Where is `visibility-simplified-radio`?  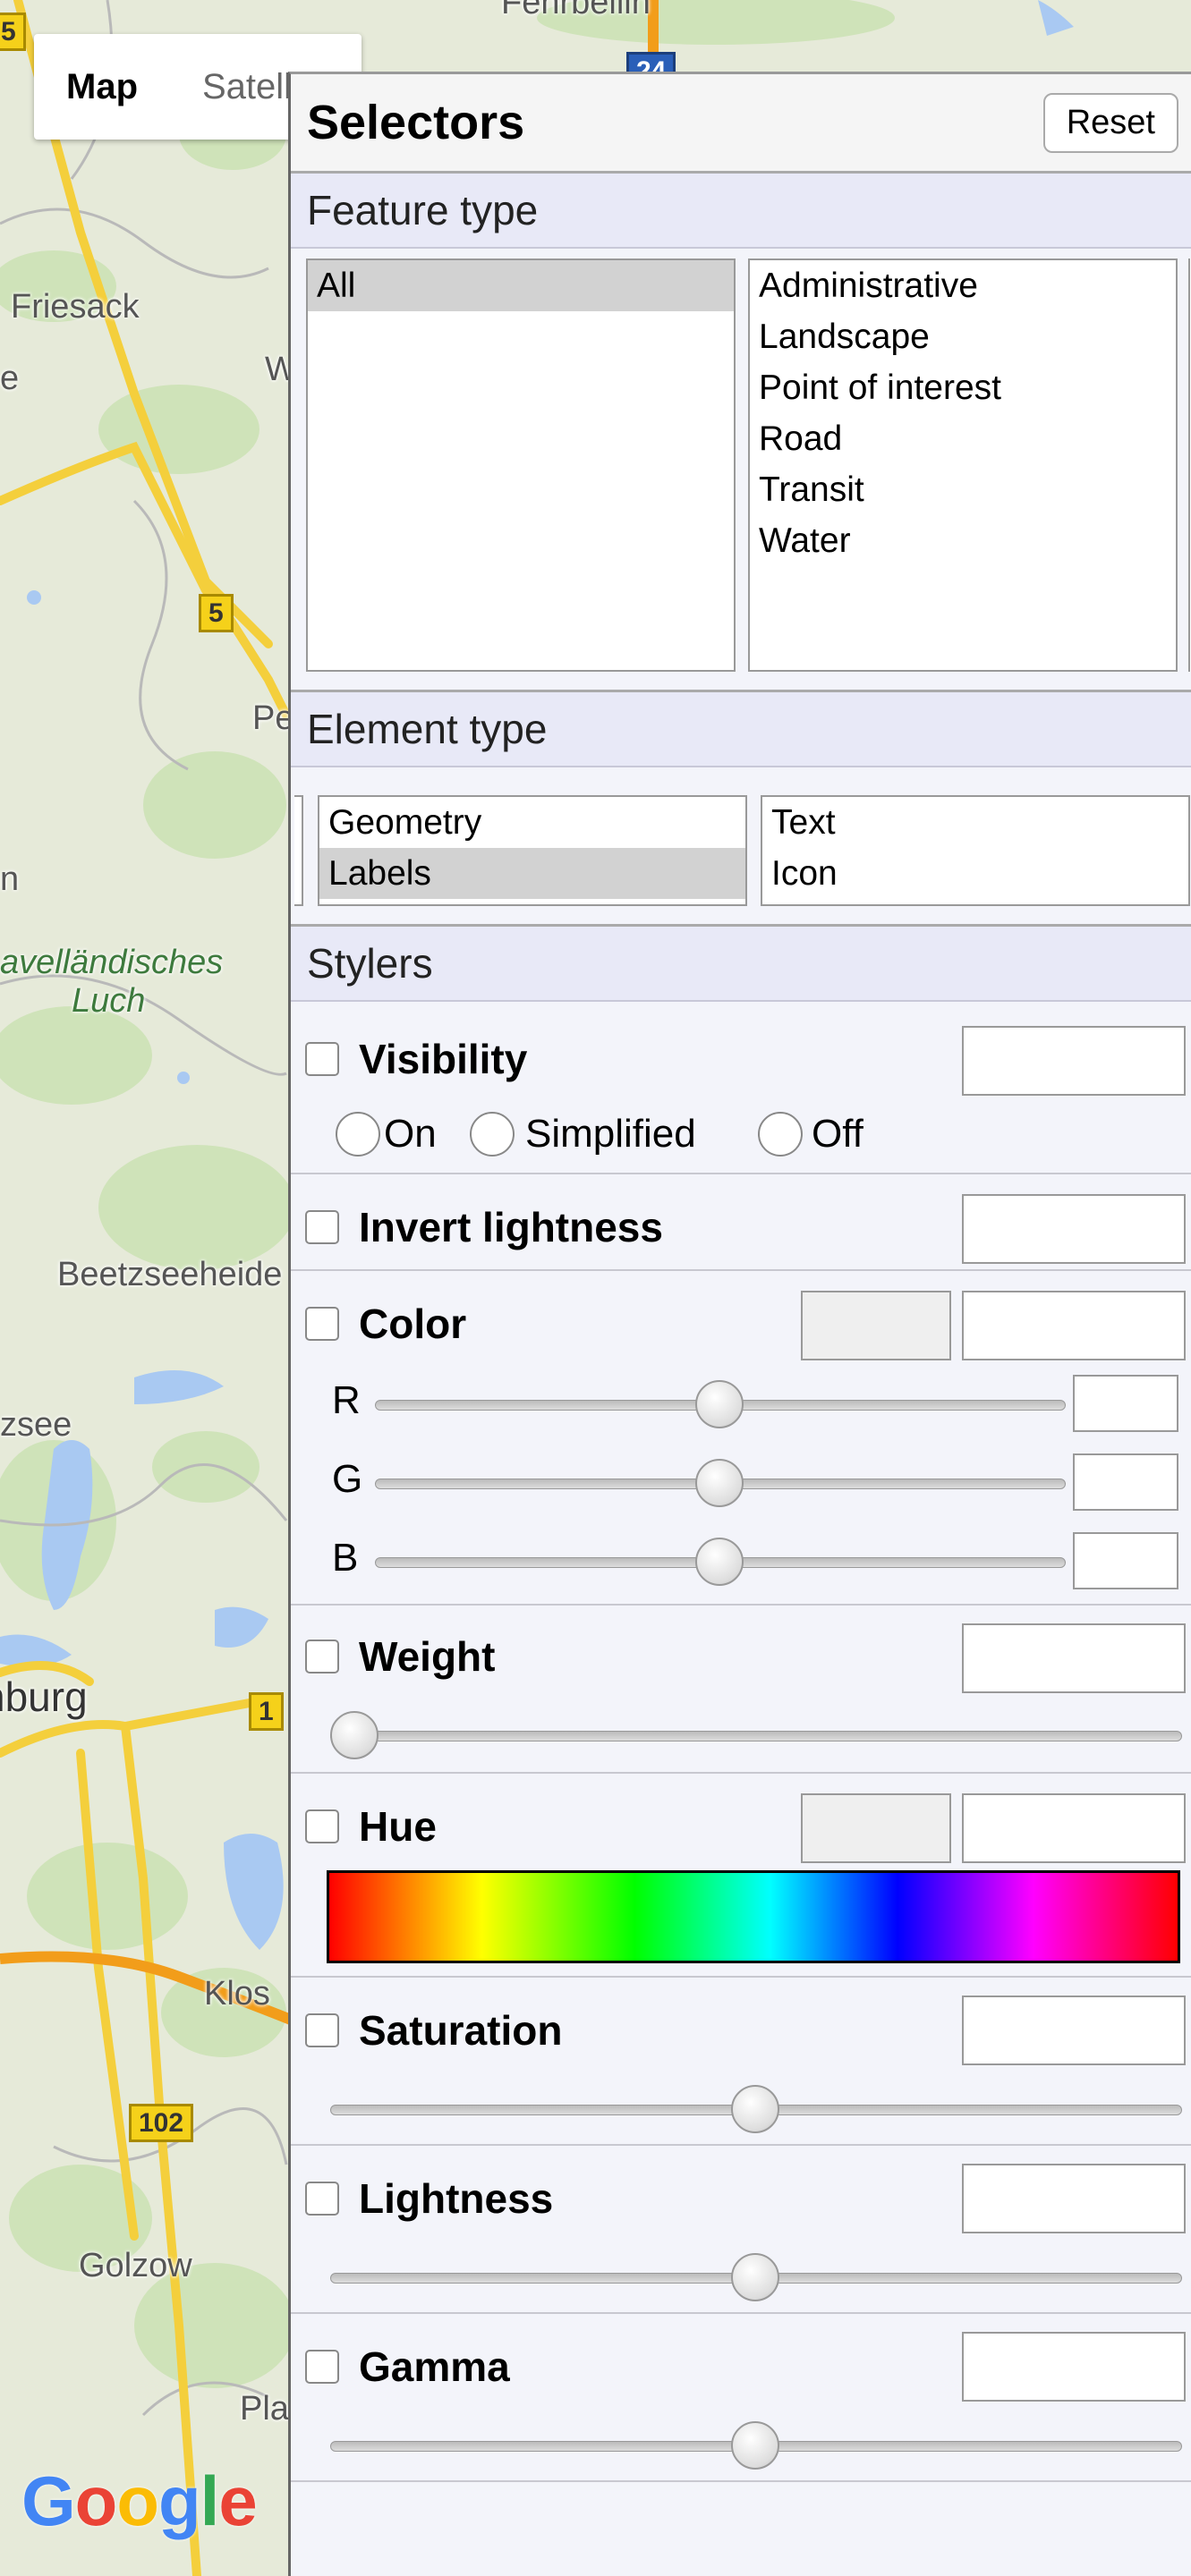 visibility-simplified-radio is located at coordinates (492, 1134).